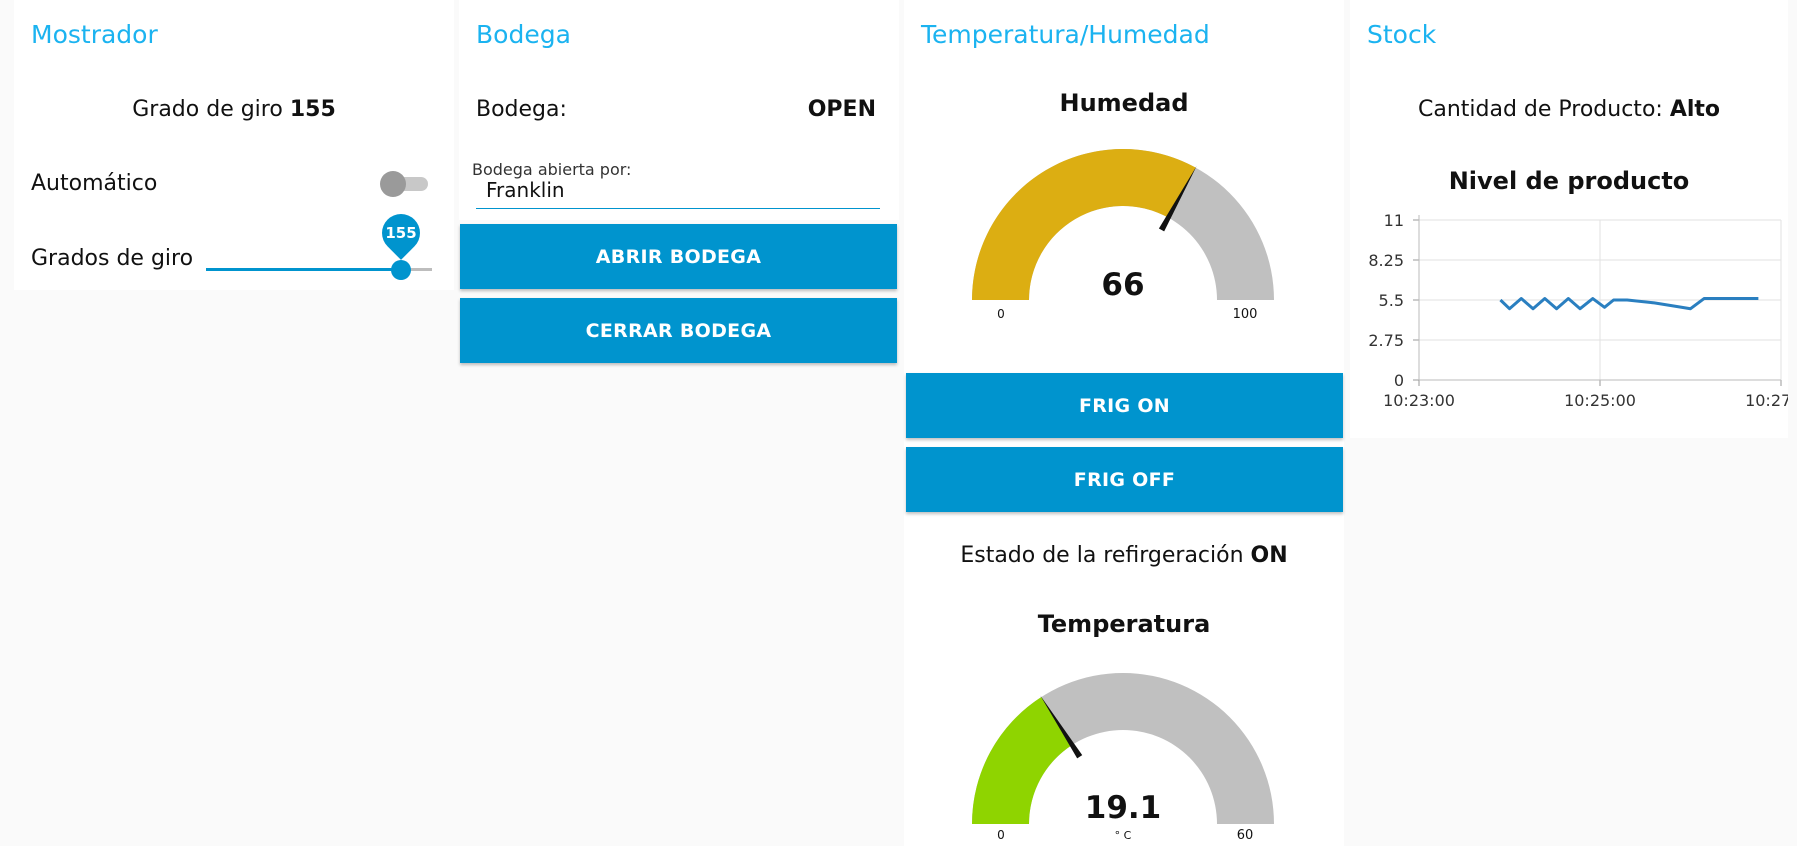 This screenshot has height=846, width=1797. Describe the element at coordinates (401, 233) in the screenshot. I see `slider-value-text: 155` at that location.